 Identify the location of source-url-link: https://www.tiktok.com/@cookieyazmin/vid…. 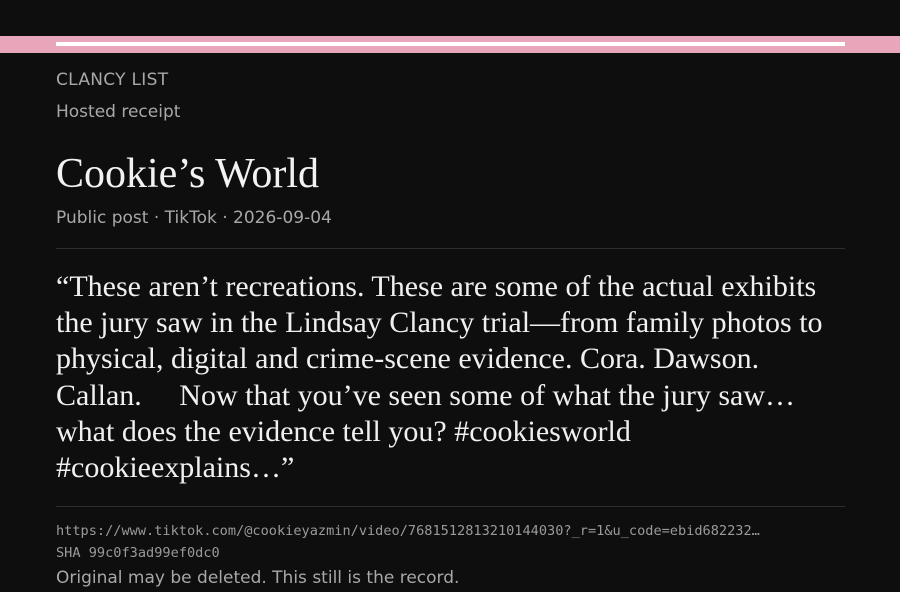
(436, 531).